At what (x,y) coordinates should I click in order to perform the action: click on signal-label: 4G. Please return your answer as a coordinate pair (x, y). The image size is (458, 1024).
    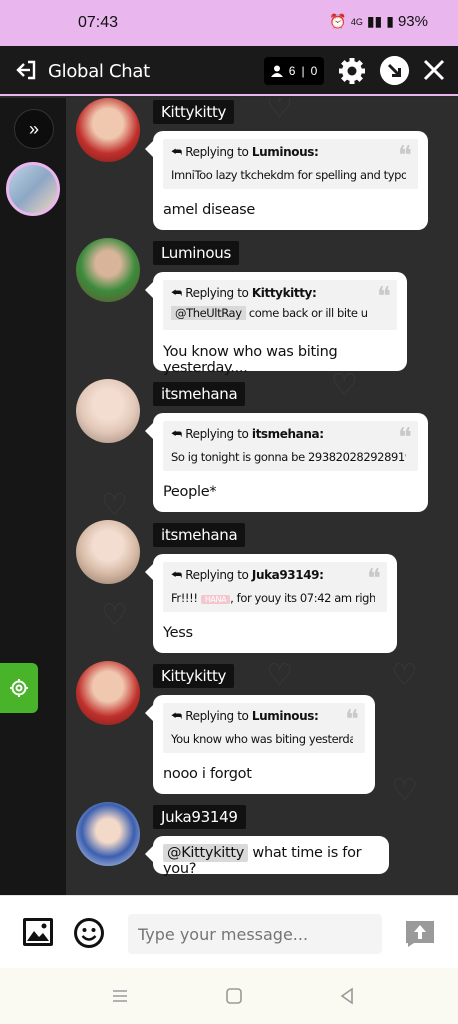
    Looking at the image, I should click on (356, 21).